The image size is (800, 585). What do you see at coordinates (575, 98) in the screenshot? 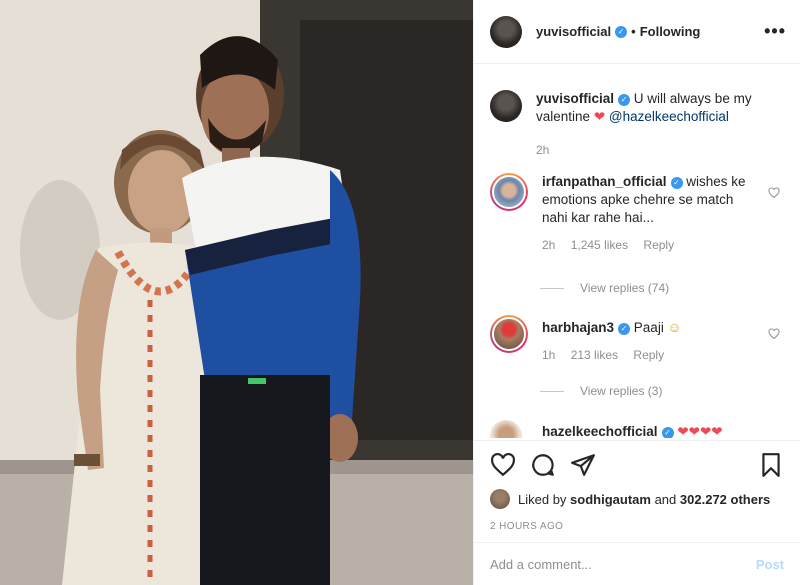
I see `caption-author: yuvisofficial` at bounding box center [575, 98].